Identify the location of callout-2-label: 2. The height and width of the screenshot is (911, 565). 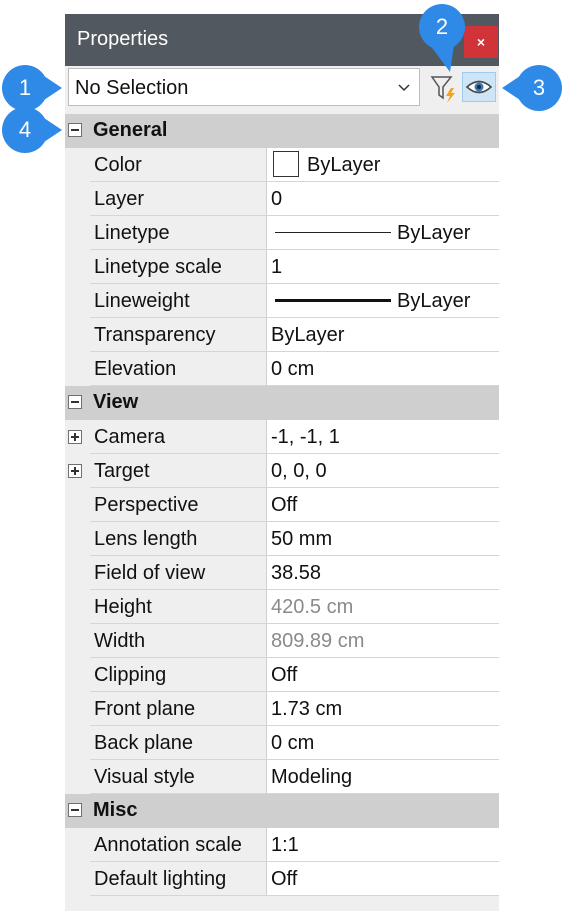
(442, 26).